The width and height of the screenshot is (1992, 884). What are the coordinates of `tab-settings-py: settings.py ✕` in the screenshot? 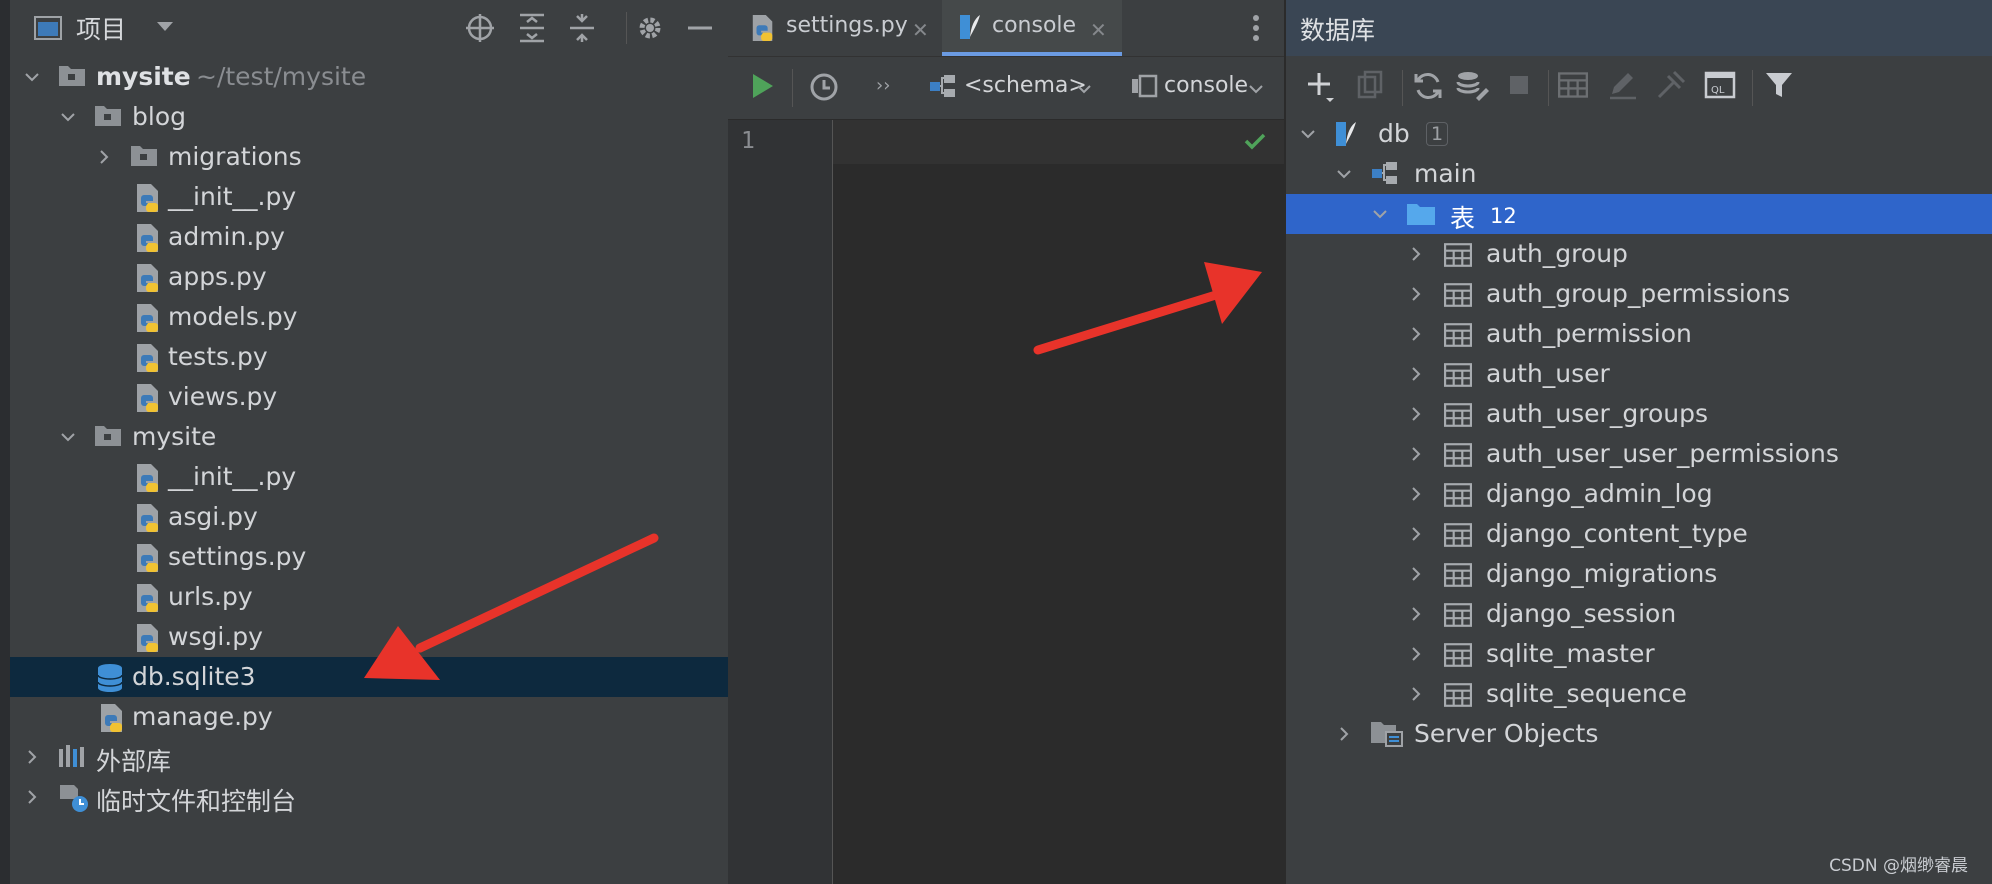 It's located at (834, 28).